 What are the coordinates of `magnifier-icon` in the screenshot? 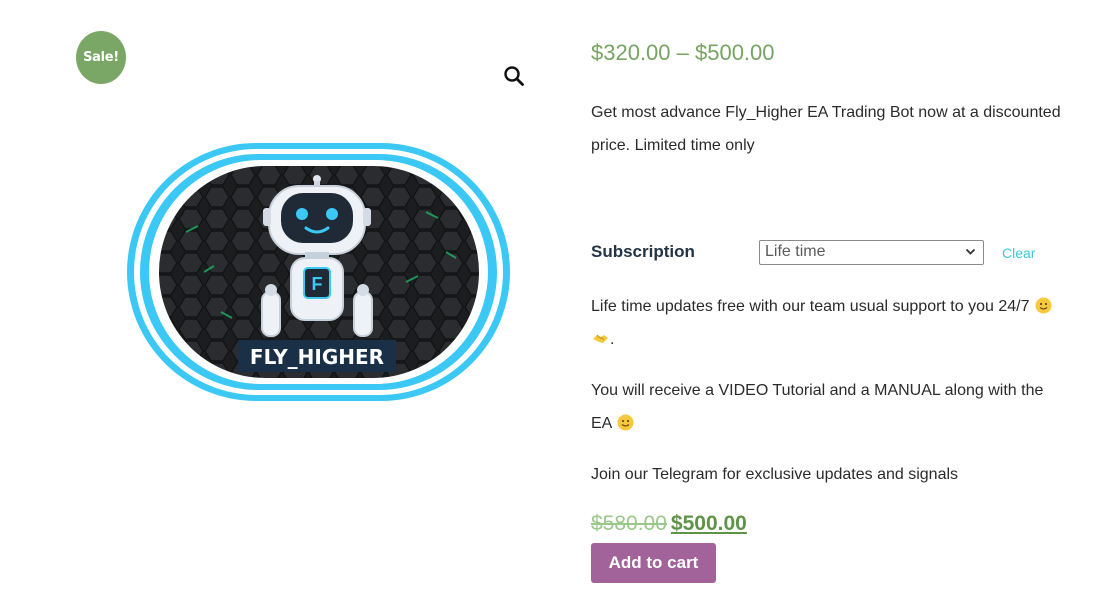 It's located at (514, 76).